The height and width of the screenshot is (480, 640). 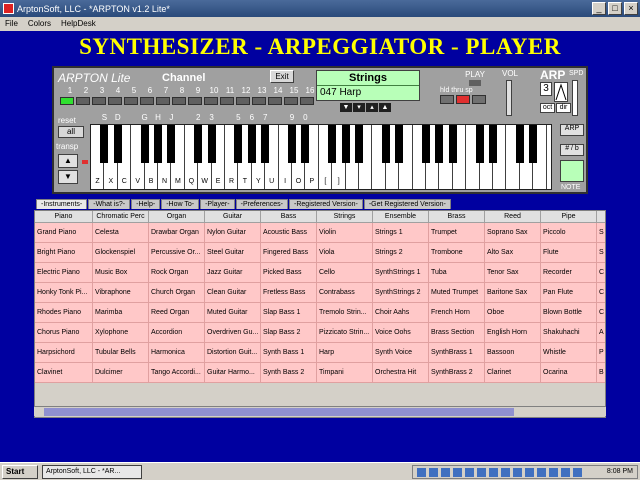 What do you see at coordinates (279, 412) in the screenshot?
I see `scrollbar-thumb` at bounding box center [279, 412].